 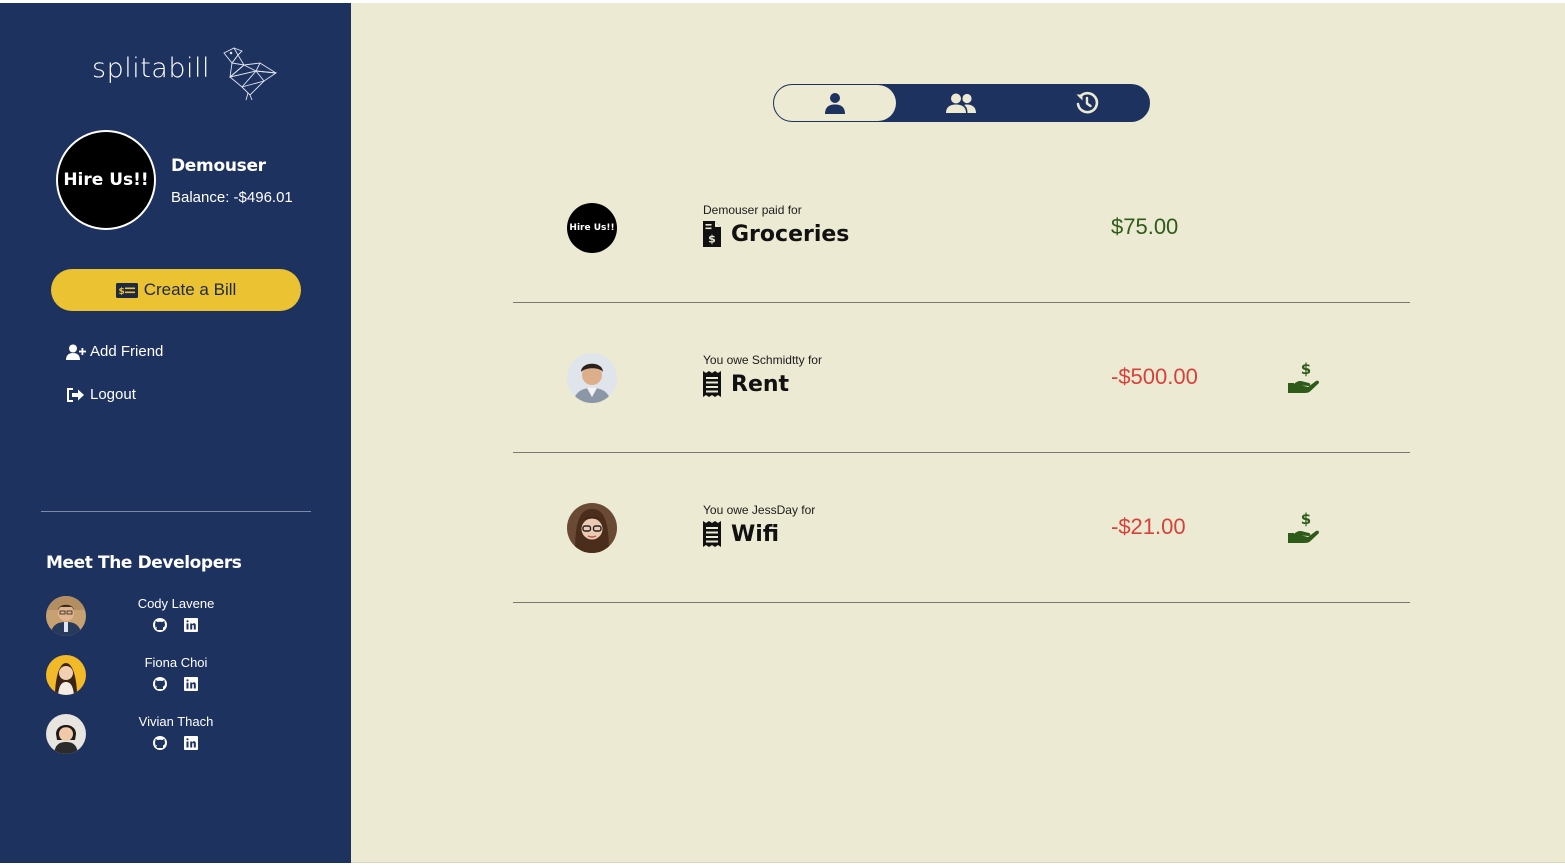 I want to click on logout-link: Logout, so click(x=101, y=394).